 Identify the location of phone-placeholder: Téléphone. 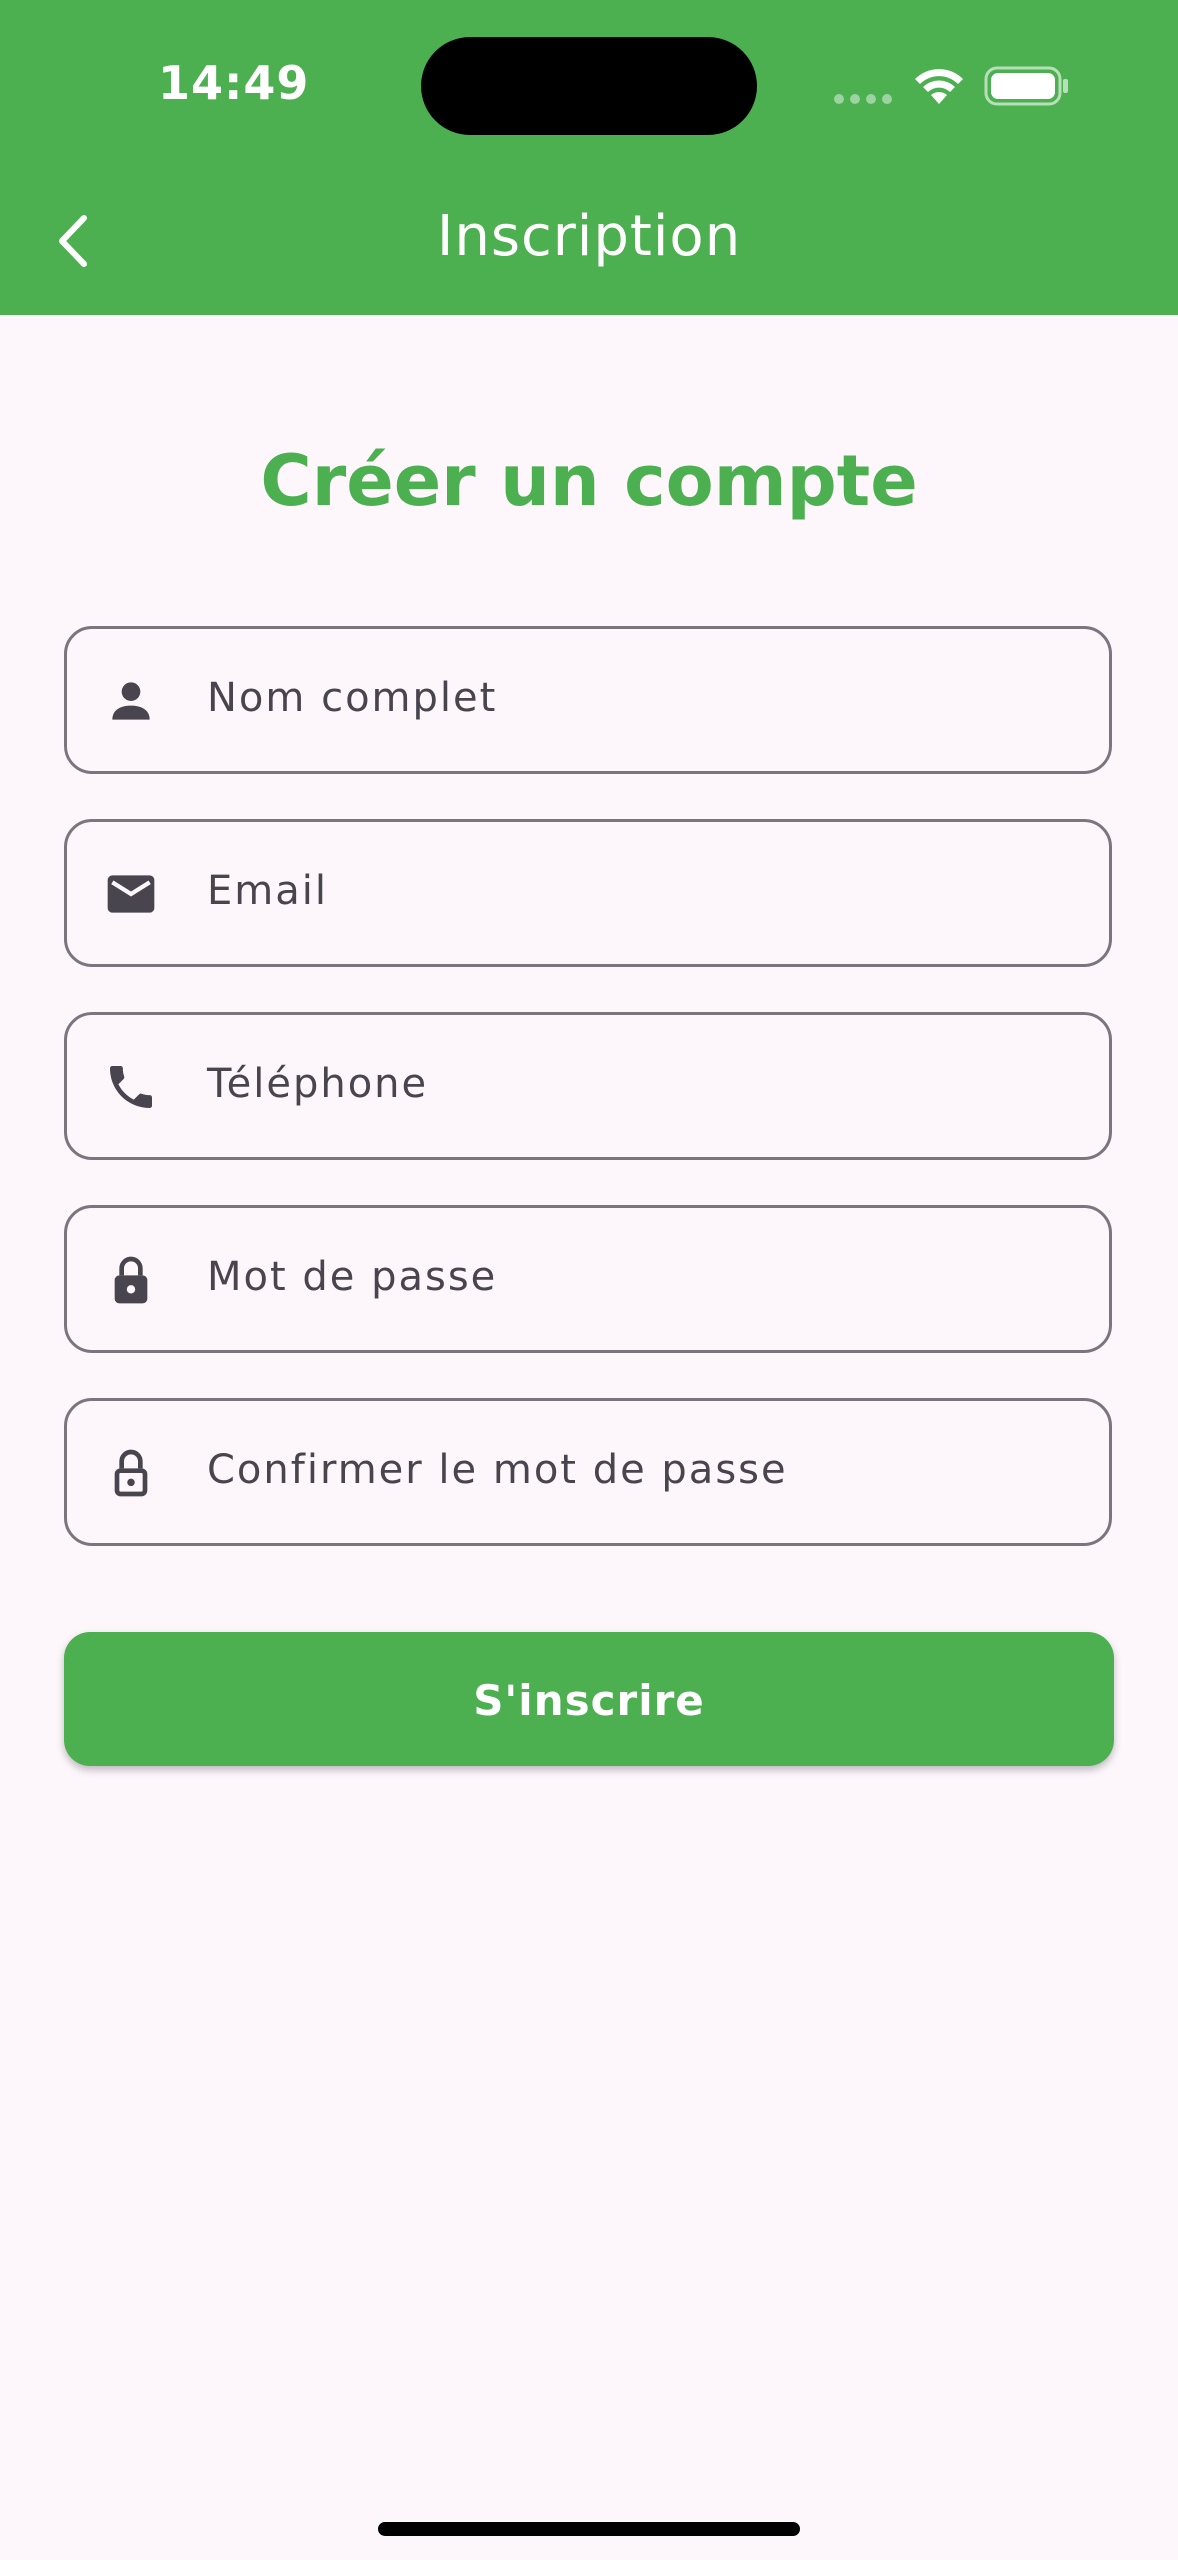
(318, 1084).